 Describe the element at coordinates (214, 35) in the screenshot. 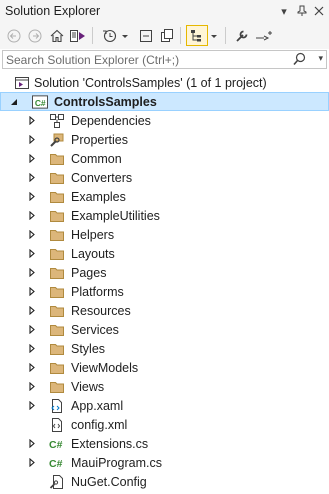

I see `chevron-down-icon` at that location.